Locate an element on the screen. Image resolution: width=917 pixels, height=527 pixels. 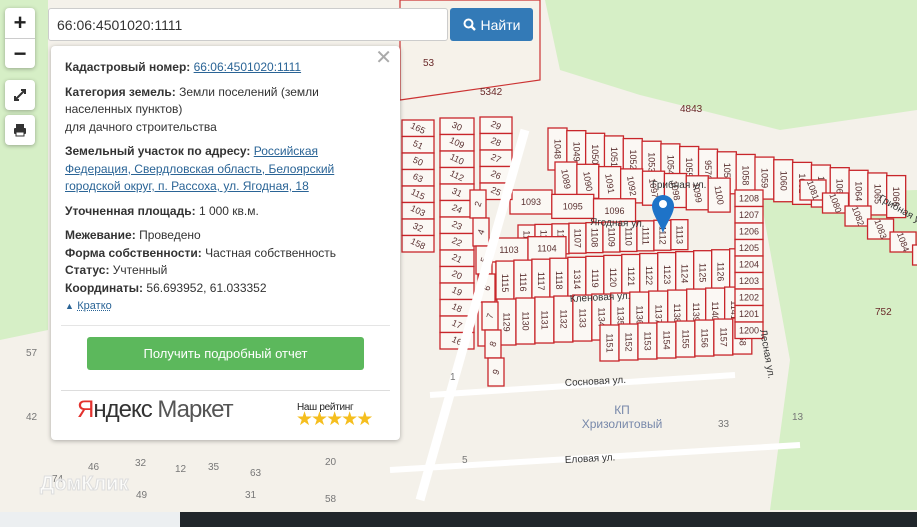
parcel: 8 is located at coordinates (493, 344).